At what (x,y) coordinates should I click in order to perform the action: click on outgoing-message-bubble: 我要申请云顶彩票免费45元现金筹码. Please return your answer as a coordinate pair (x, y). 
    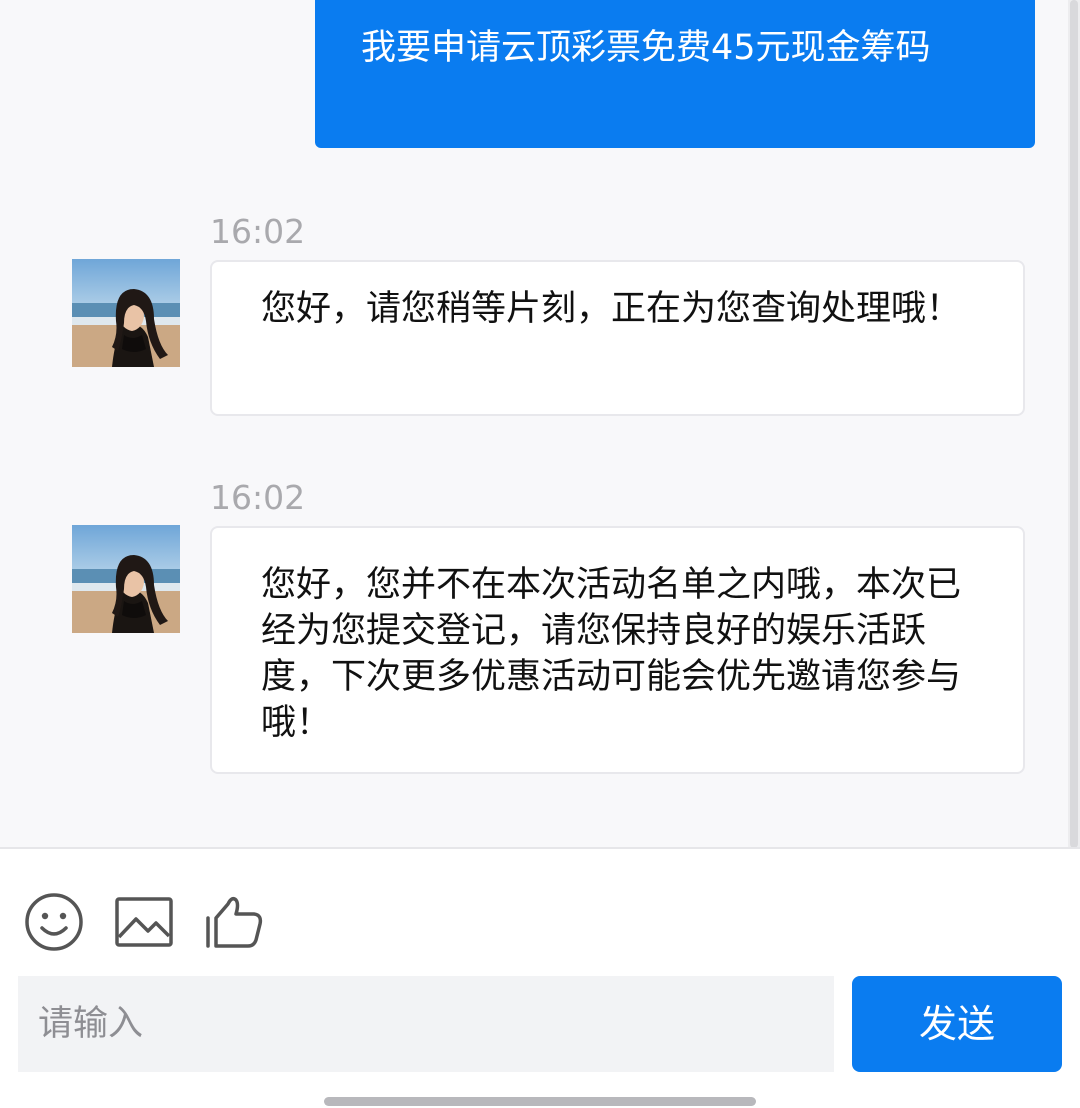
    Looking at the image, I should click on (675, 74).